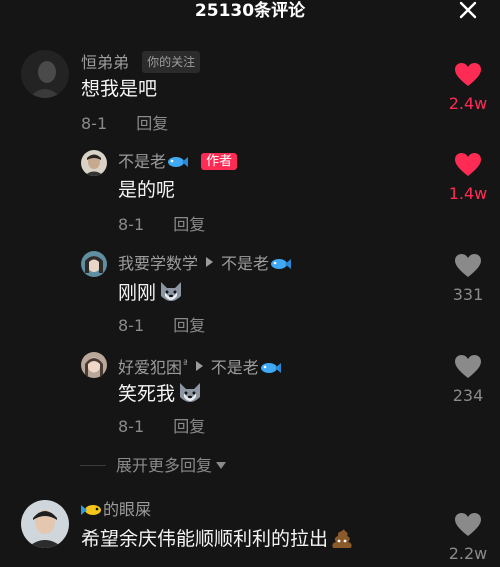  I want to click on comment-count-title: 25130条评论, so click(250, 11).